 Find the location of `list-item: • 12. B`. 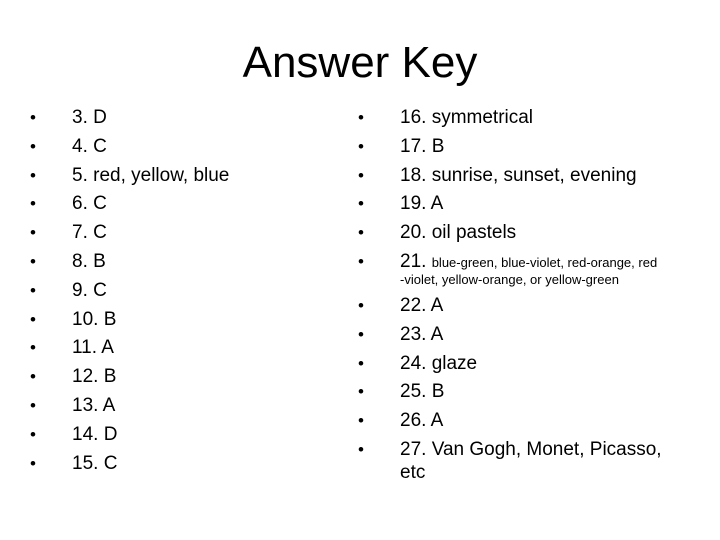

list-item: • 12. B is located at coordinates (129, 377).